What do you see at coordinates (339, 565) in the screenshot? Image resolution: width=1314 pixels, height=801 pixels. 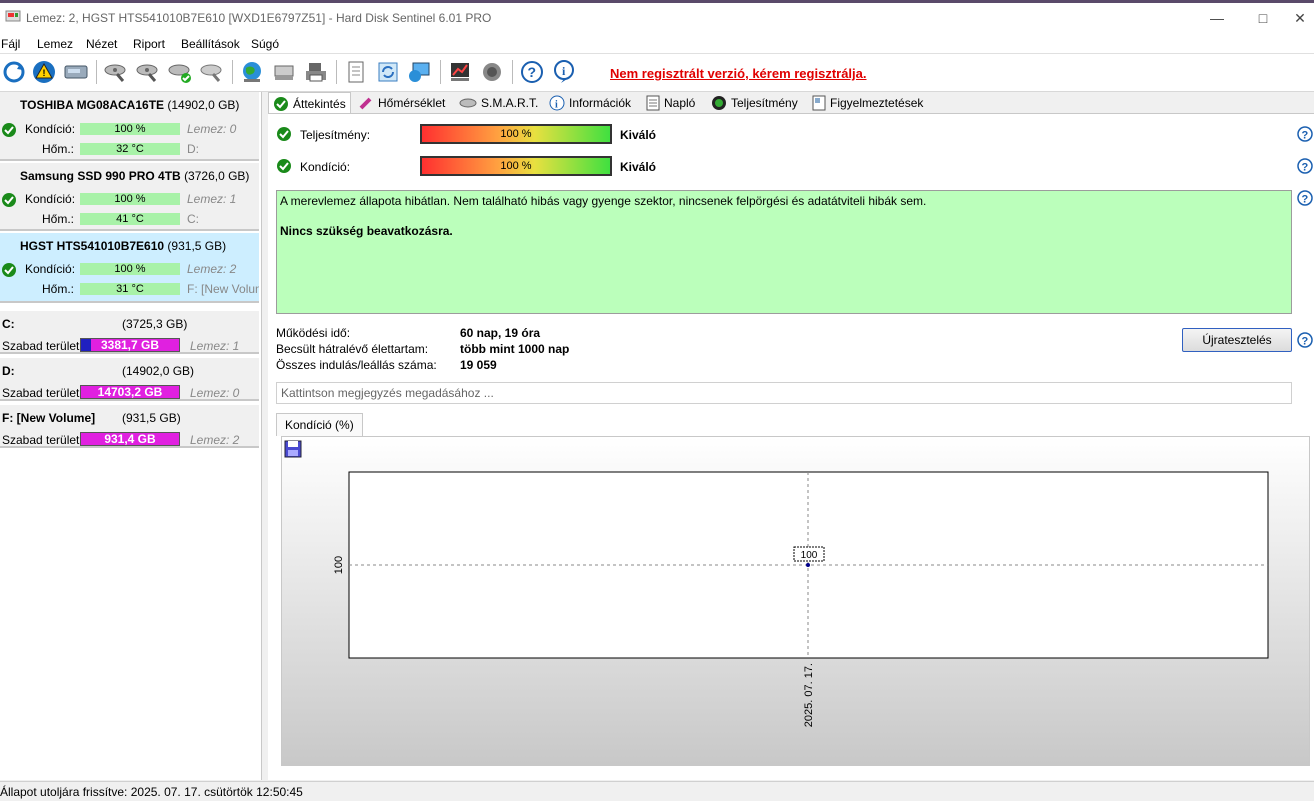 I see `y-tick-label: 100` at bounding box center [339, 565].